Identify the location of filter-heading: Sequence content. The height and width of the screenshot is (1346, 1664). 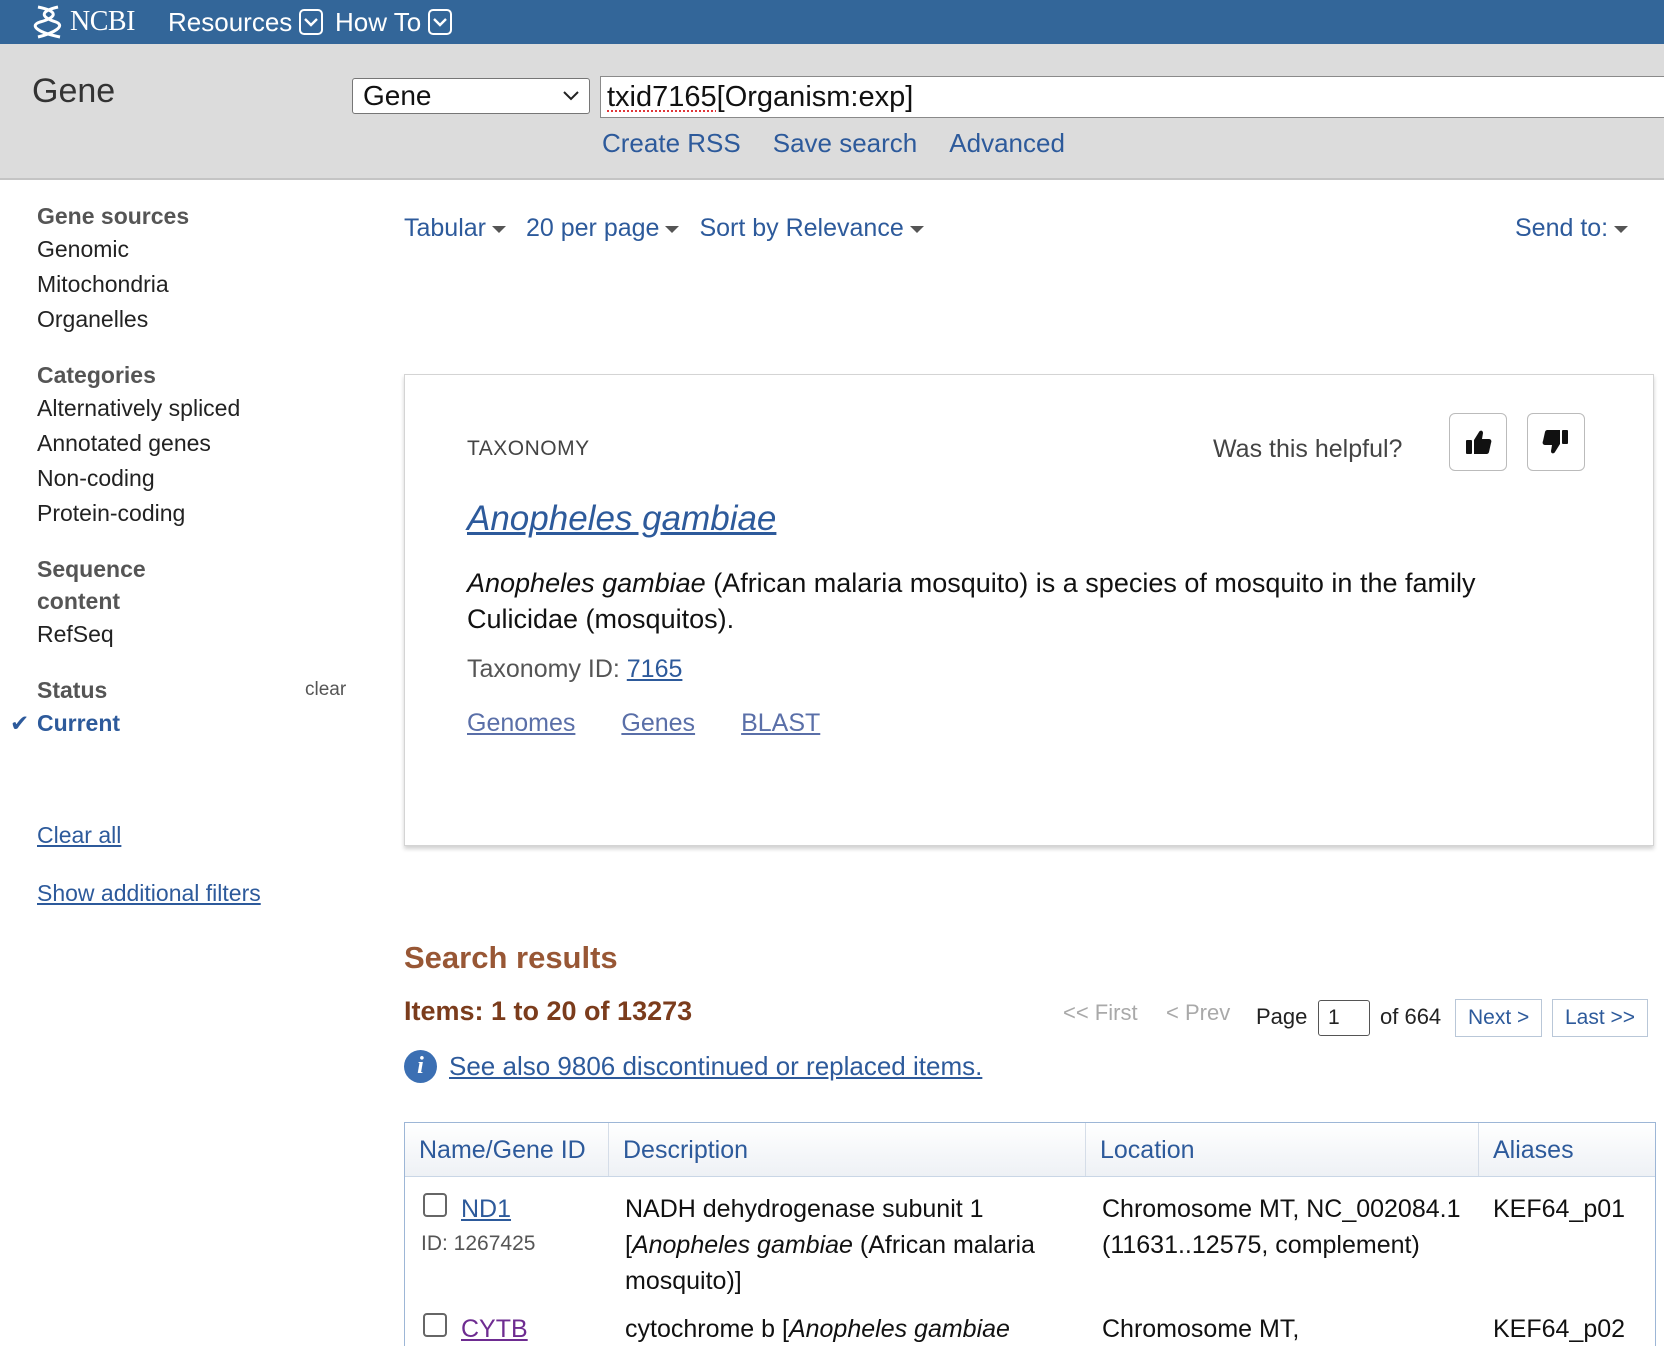
(91, 585).